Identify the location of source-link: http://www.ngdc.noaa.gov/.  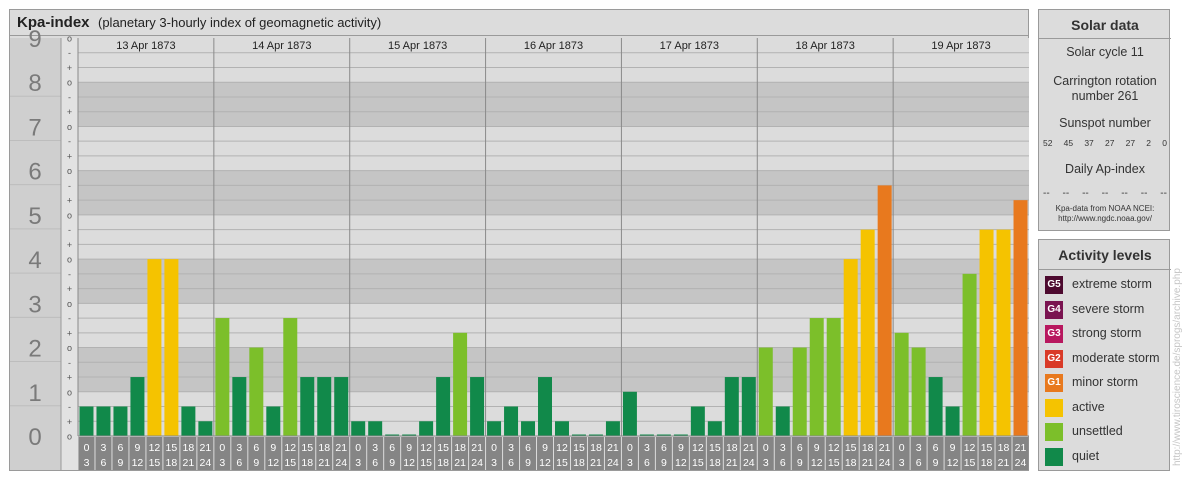
(1105, 219).